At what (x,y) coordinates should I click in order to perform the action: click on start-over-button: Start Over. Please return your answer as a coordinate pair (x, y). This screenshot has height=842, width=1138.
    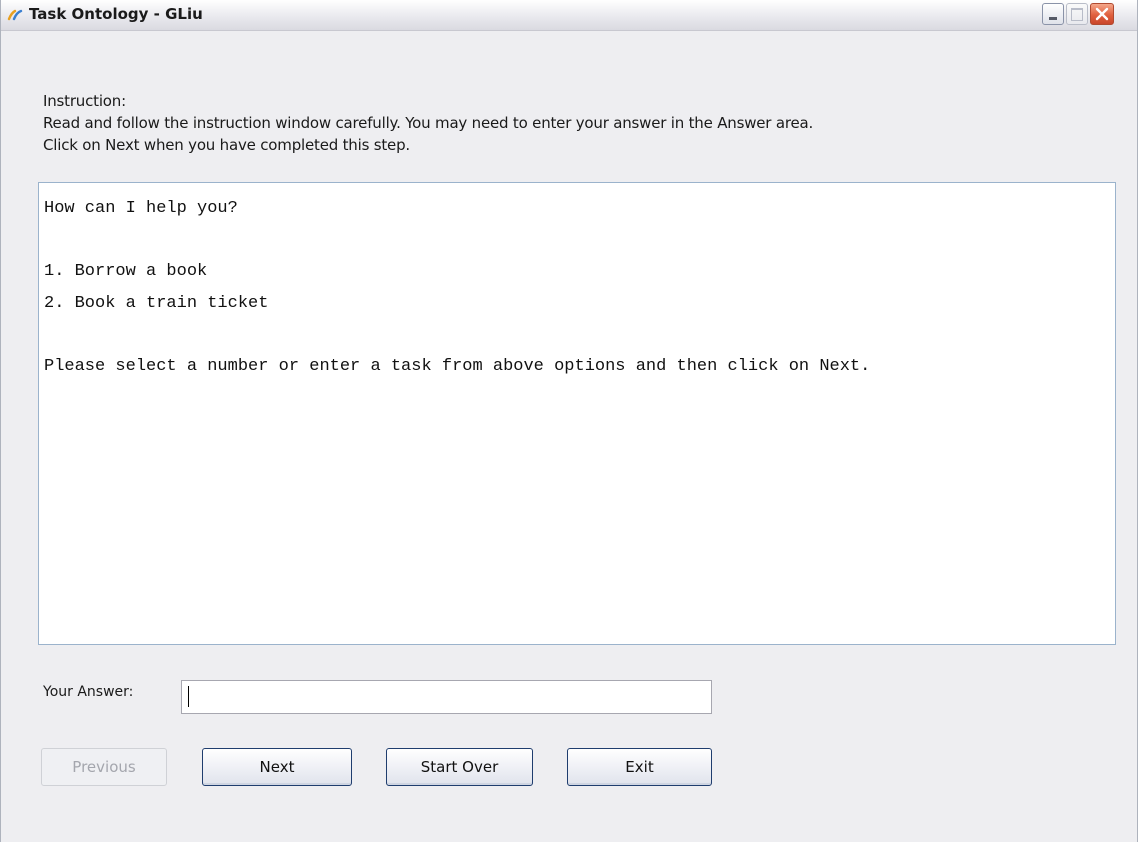
    Looking at the image, I should click on (459, 767).